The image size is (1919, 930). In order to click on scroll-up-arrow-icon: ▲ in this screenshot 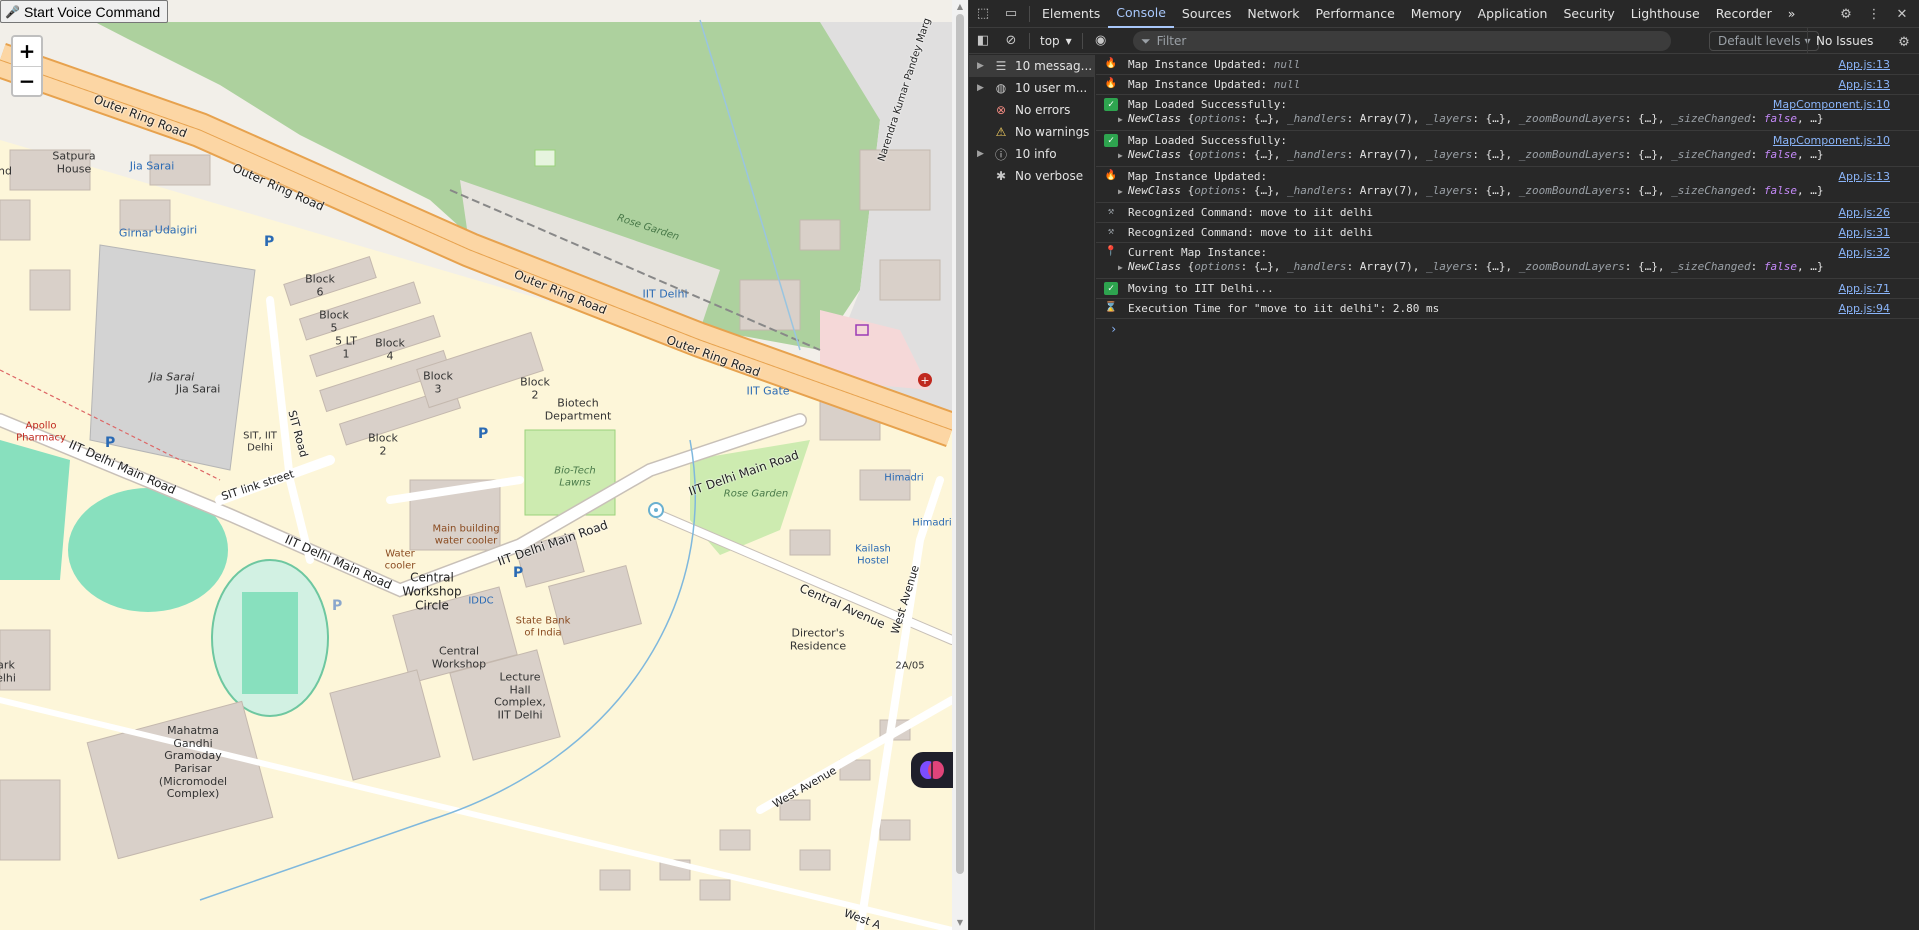, I will do `click(960, 7)`.